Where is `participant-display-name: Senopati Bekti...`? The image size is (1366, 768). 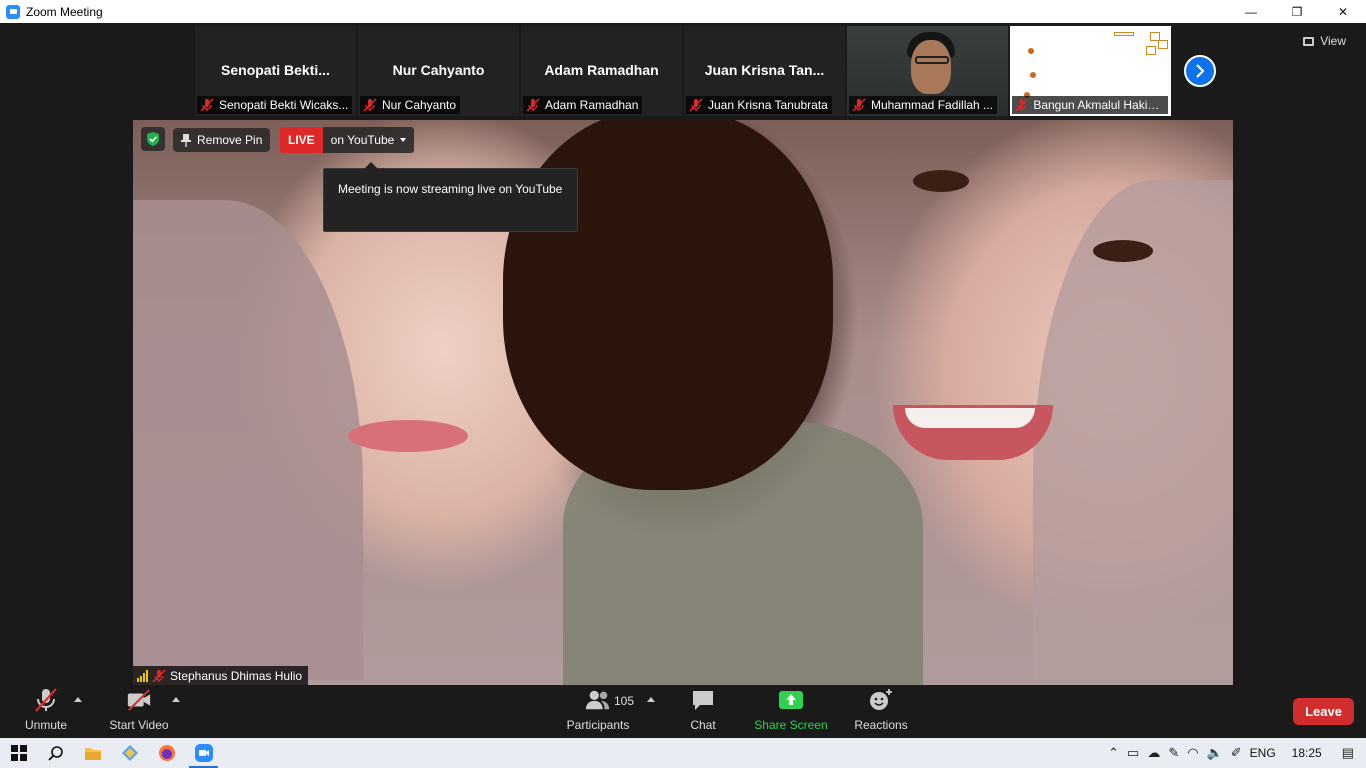 participant-display-name: Senopati Bekti... is located at coordinates (275, 70).